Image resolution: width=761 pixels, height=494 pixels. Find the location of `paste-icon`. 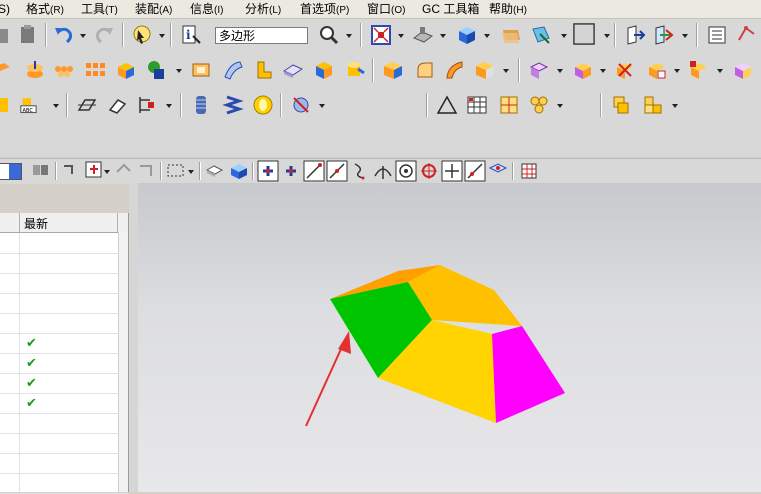

paste-icon is located at coordinates (29, 35).